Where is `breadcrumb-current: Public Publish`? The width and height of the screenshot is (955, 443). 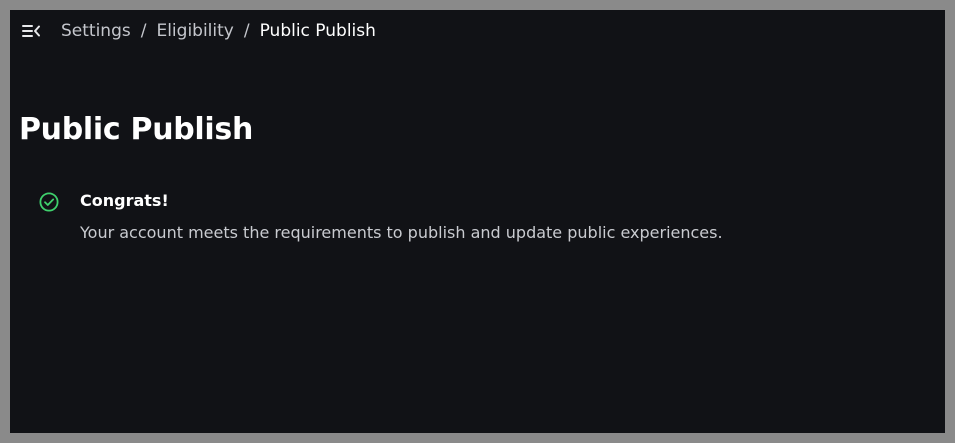
breadcrumb-current: Public Publish is located at coordinates (317, 31).